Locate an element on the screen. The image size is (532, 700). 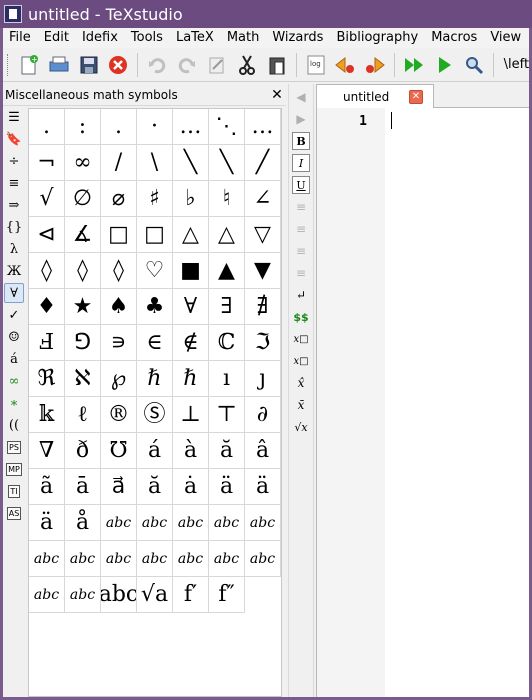
symbol-cell: ▲ is located at coordinates (227, 271).